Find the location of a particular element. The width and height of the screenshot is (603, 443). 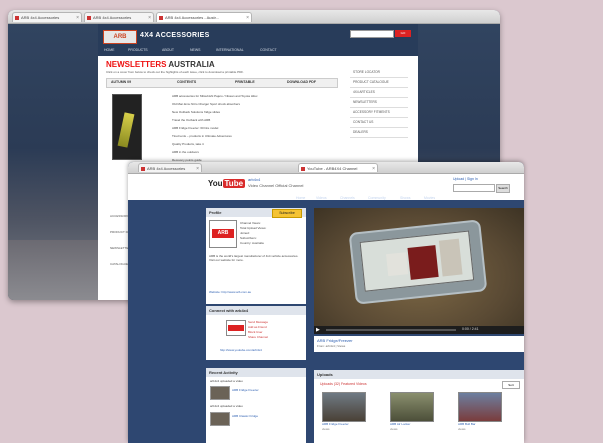

sort-dropdown: Sort is located at coordinates (511, 385).